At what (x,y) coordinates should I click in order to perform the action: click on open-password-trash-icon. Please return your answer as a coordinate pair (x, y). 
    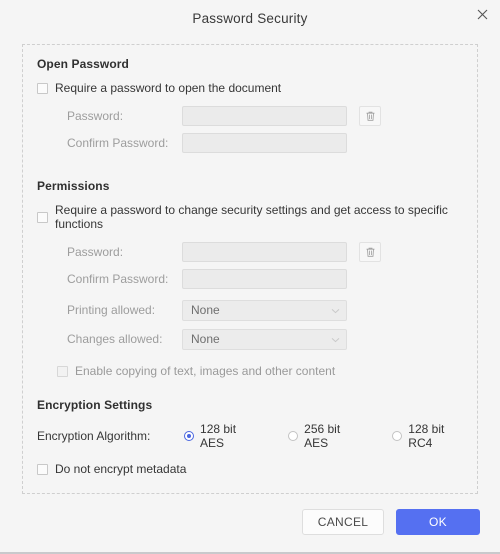
    Looking at the image, I should click on (370, 115).